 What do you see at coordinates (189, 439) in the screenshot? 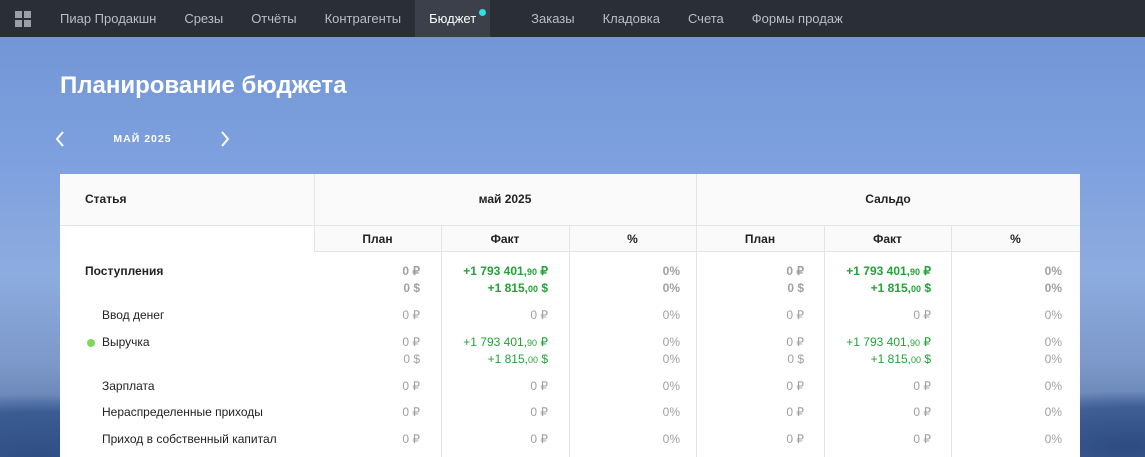
I see `row-label: Приход в собственный капитал` at bounding box center [189, 439].